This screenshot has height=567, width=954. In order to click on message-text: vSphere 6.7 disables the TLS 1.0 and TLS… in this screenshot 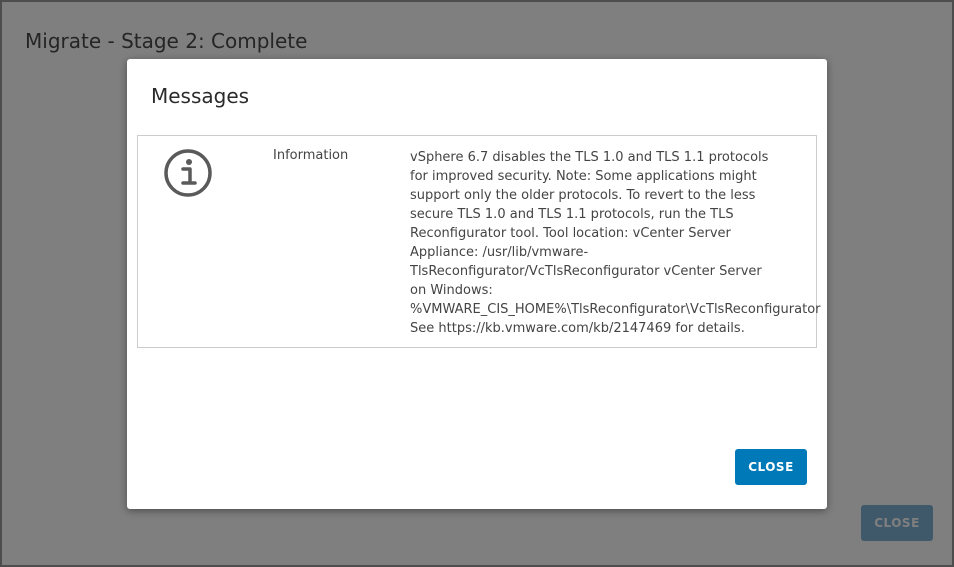, I will do `click(615, 243)`.